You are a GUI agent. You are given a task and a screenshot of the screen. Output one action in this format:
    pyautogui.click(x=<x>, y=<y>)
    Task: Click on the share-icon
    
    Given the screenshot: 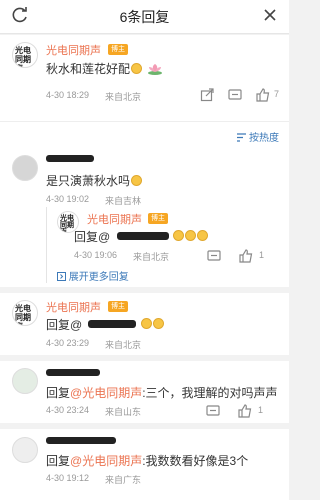 What is the action you would take?
    pyautogui.click(x=207, y=95)
    